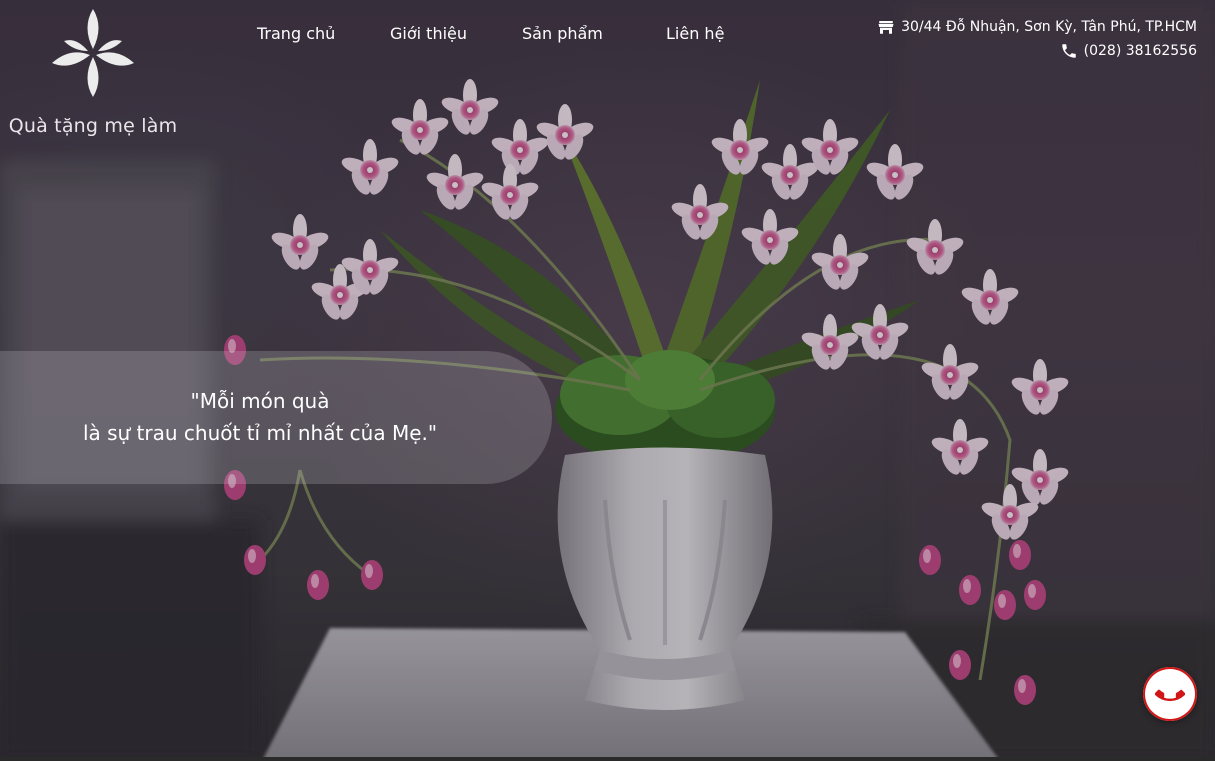  Describe the element at coordinates (1049, 27) in the screenshot. I see `address-text: 30/44 Đỗ Nhuận, Sơn Kỳ, Tân Phú, TP.HCM` at that location.